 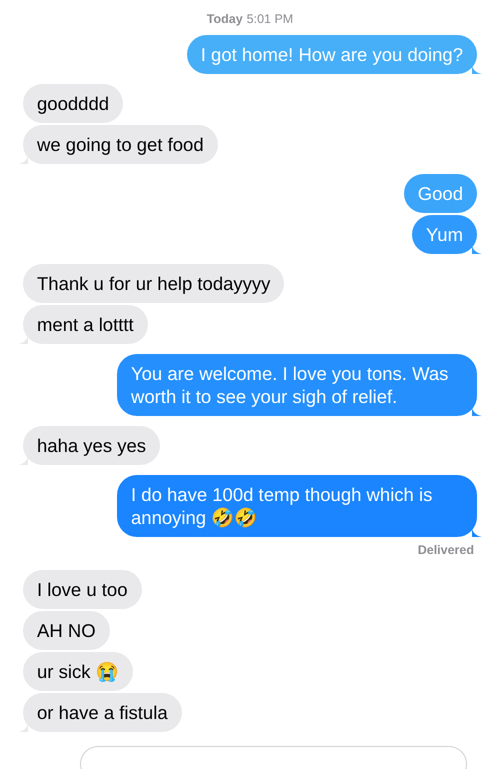 What do you see at coordinates (224, 19) in the screenshot?
I see `timestamp-day: Today` at bounding box center [224, 19].